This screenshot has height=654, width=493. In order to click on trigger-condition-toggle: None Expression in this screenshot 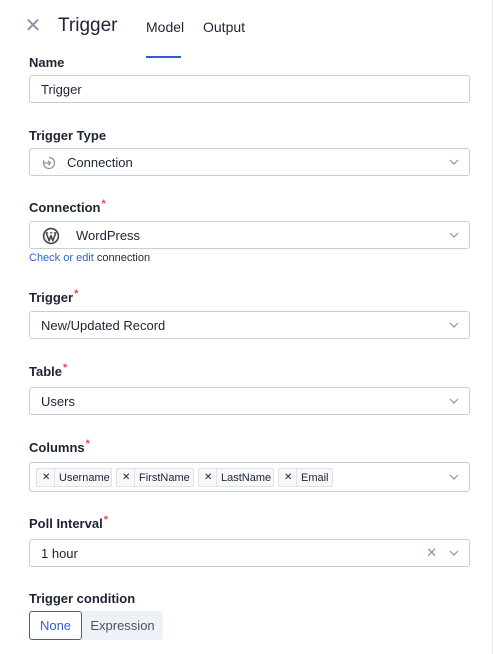, I will do `click(96, 625)`.